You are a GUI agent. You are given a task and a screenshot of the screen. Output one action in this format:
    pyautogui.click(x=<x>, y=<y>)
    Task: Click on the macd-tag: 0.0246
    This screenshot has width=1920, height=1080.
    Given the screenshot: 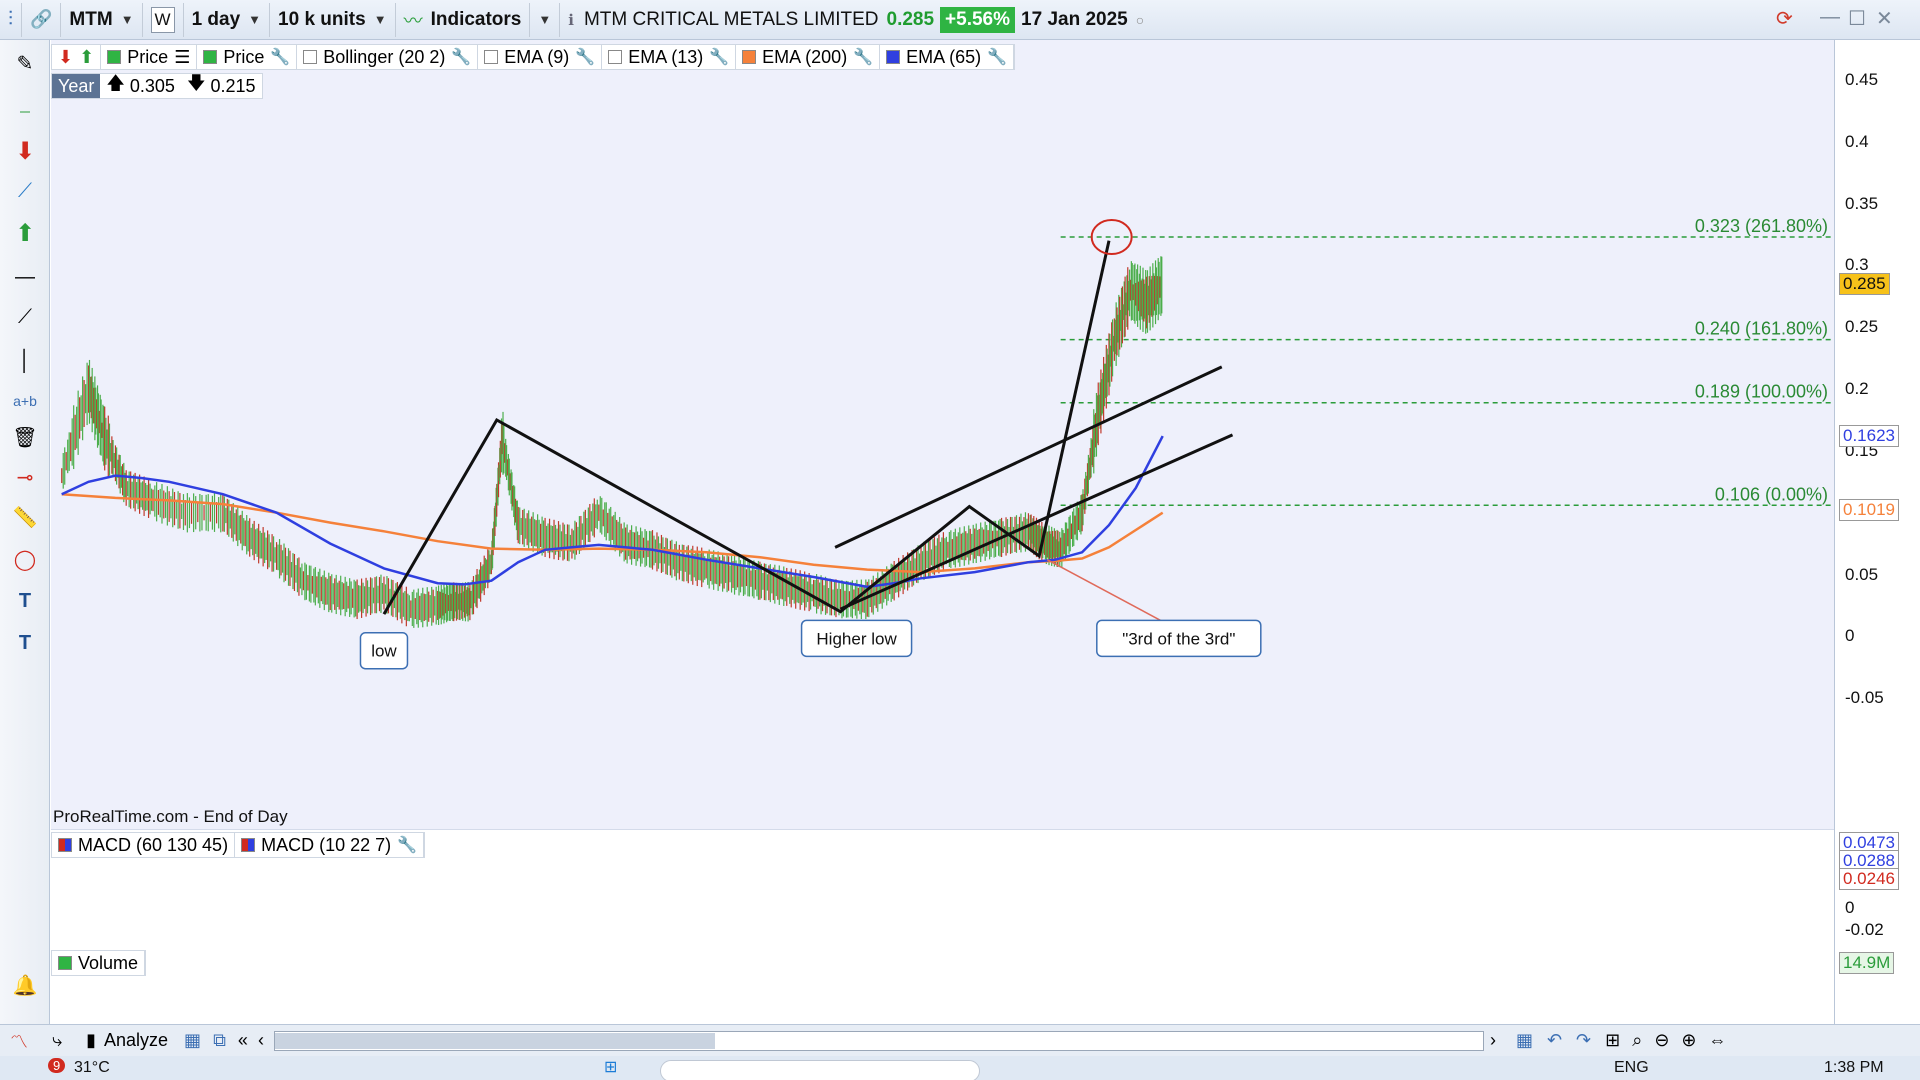 What is the action you would take?
    pyautogui.click(x=1869, y=879)
    